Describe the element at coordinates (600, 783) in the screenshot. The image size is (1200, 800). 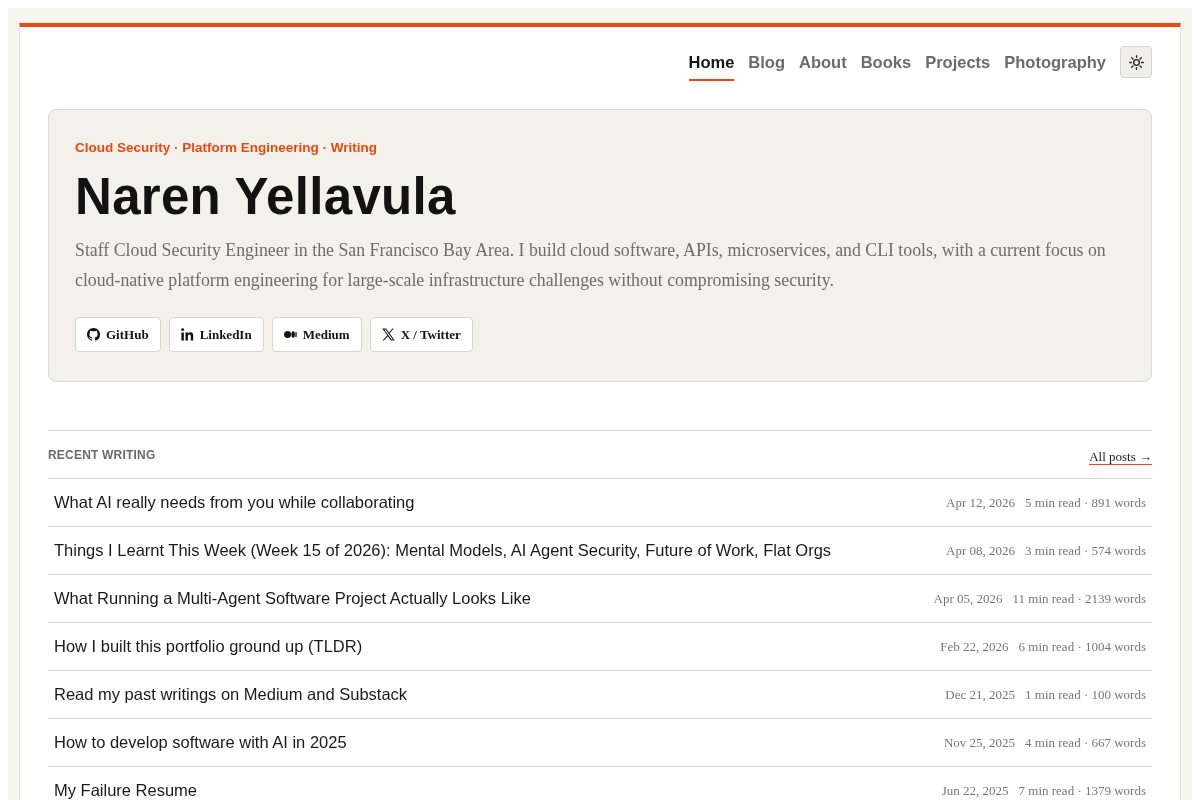
I see `post-row: My Failure Resume Jun 22, 2025 7 min read · 1379 words` at that location.